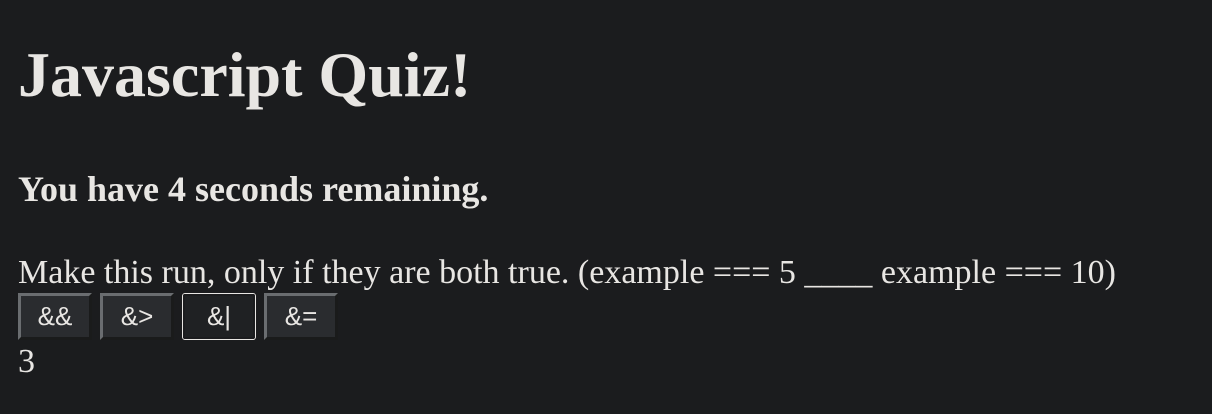  Describe the element at coordinates (219, 316) in the screenshot. I see `answer-button-and-pipe: &|` at that location.